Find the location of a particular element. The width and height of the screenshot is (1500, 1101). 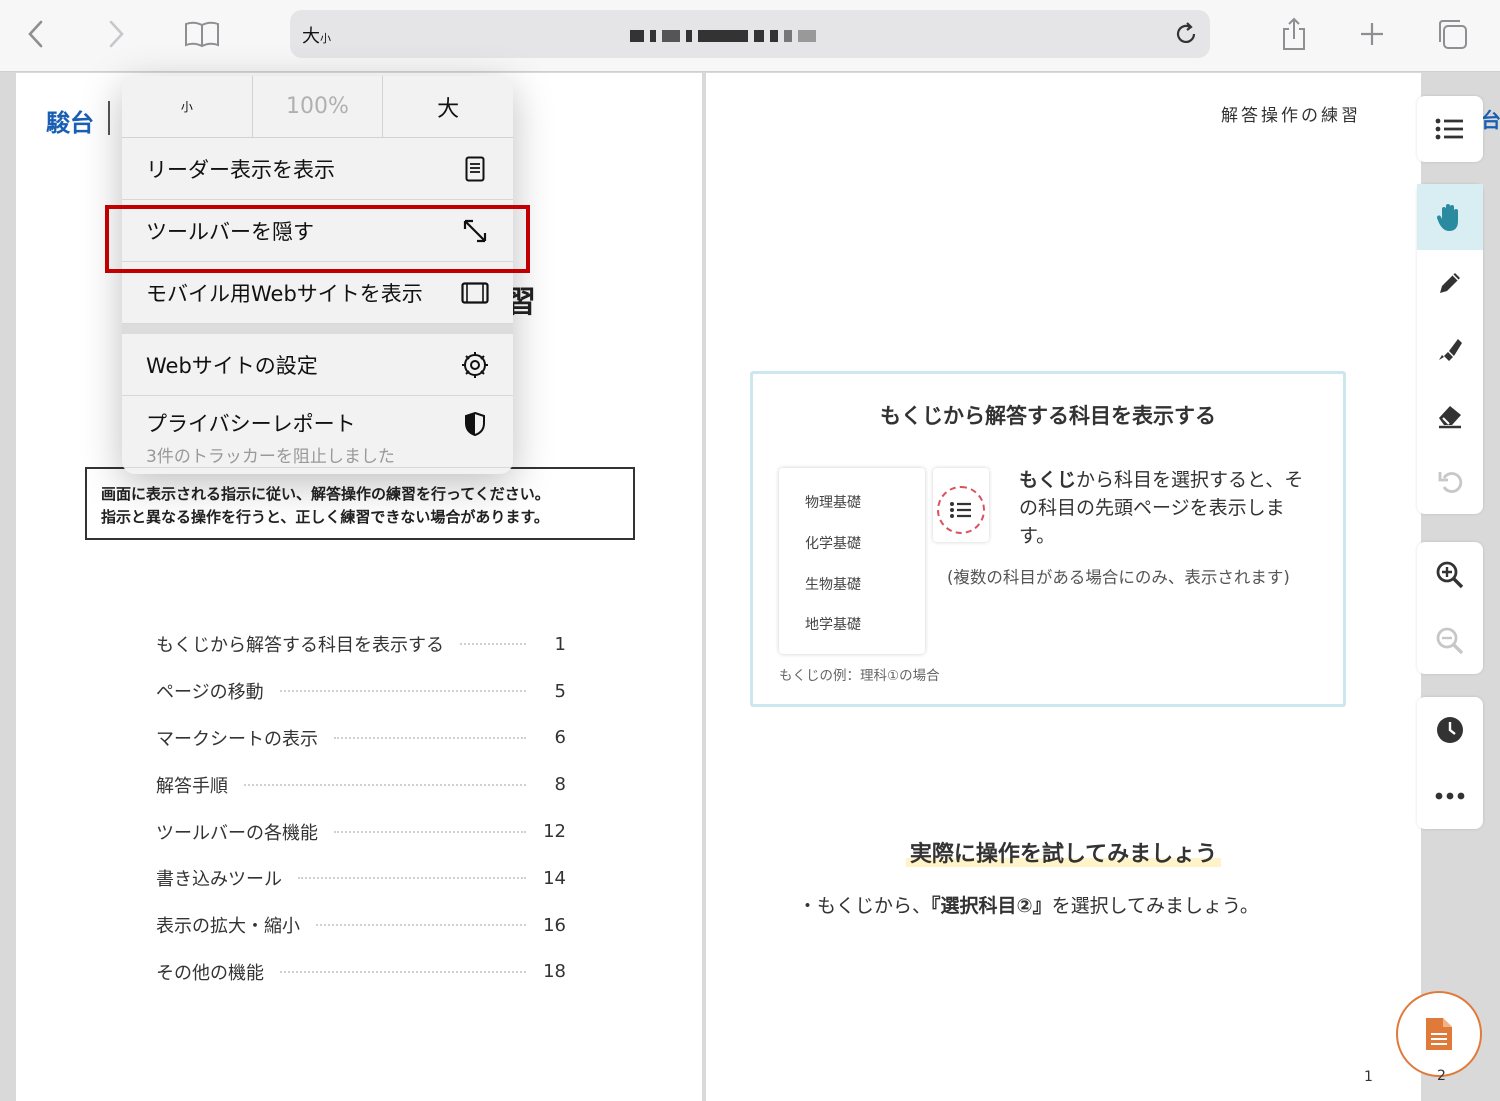

notice-line: 画面に表示される指示に従い、解答操作の練習を行ってください。 is located at coordinates (325, 494).